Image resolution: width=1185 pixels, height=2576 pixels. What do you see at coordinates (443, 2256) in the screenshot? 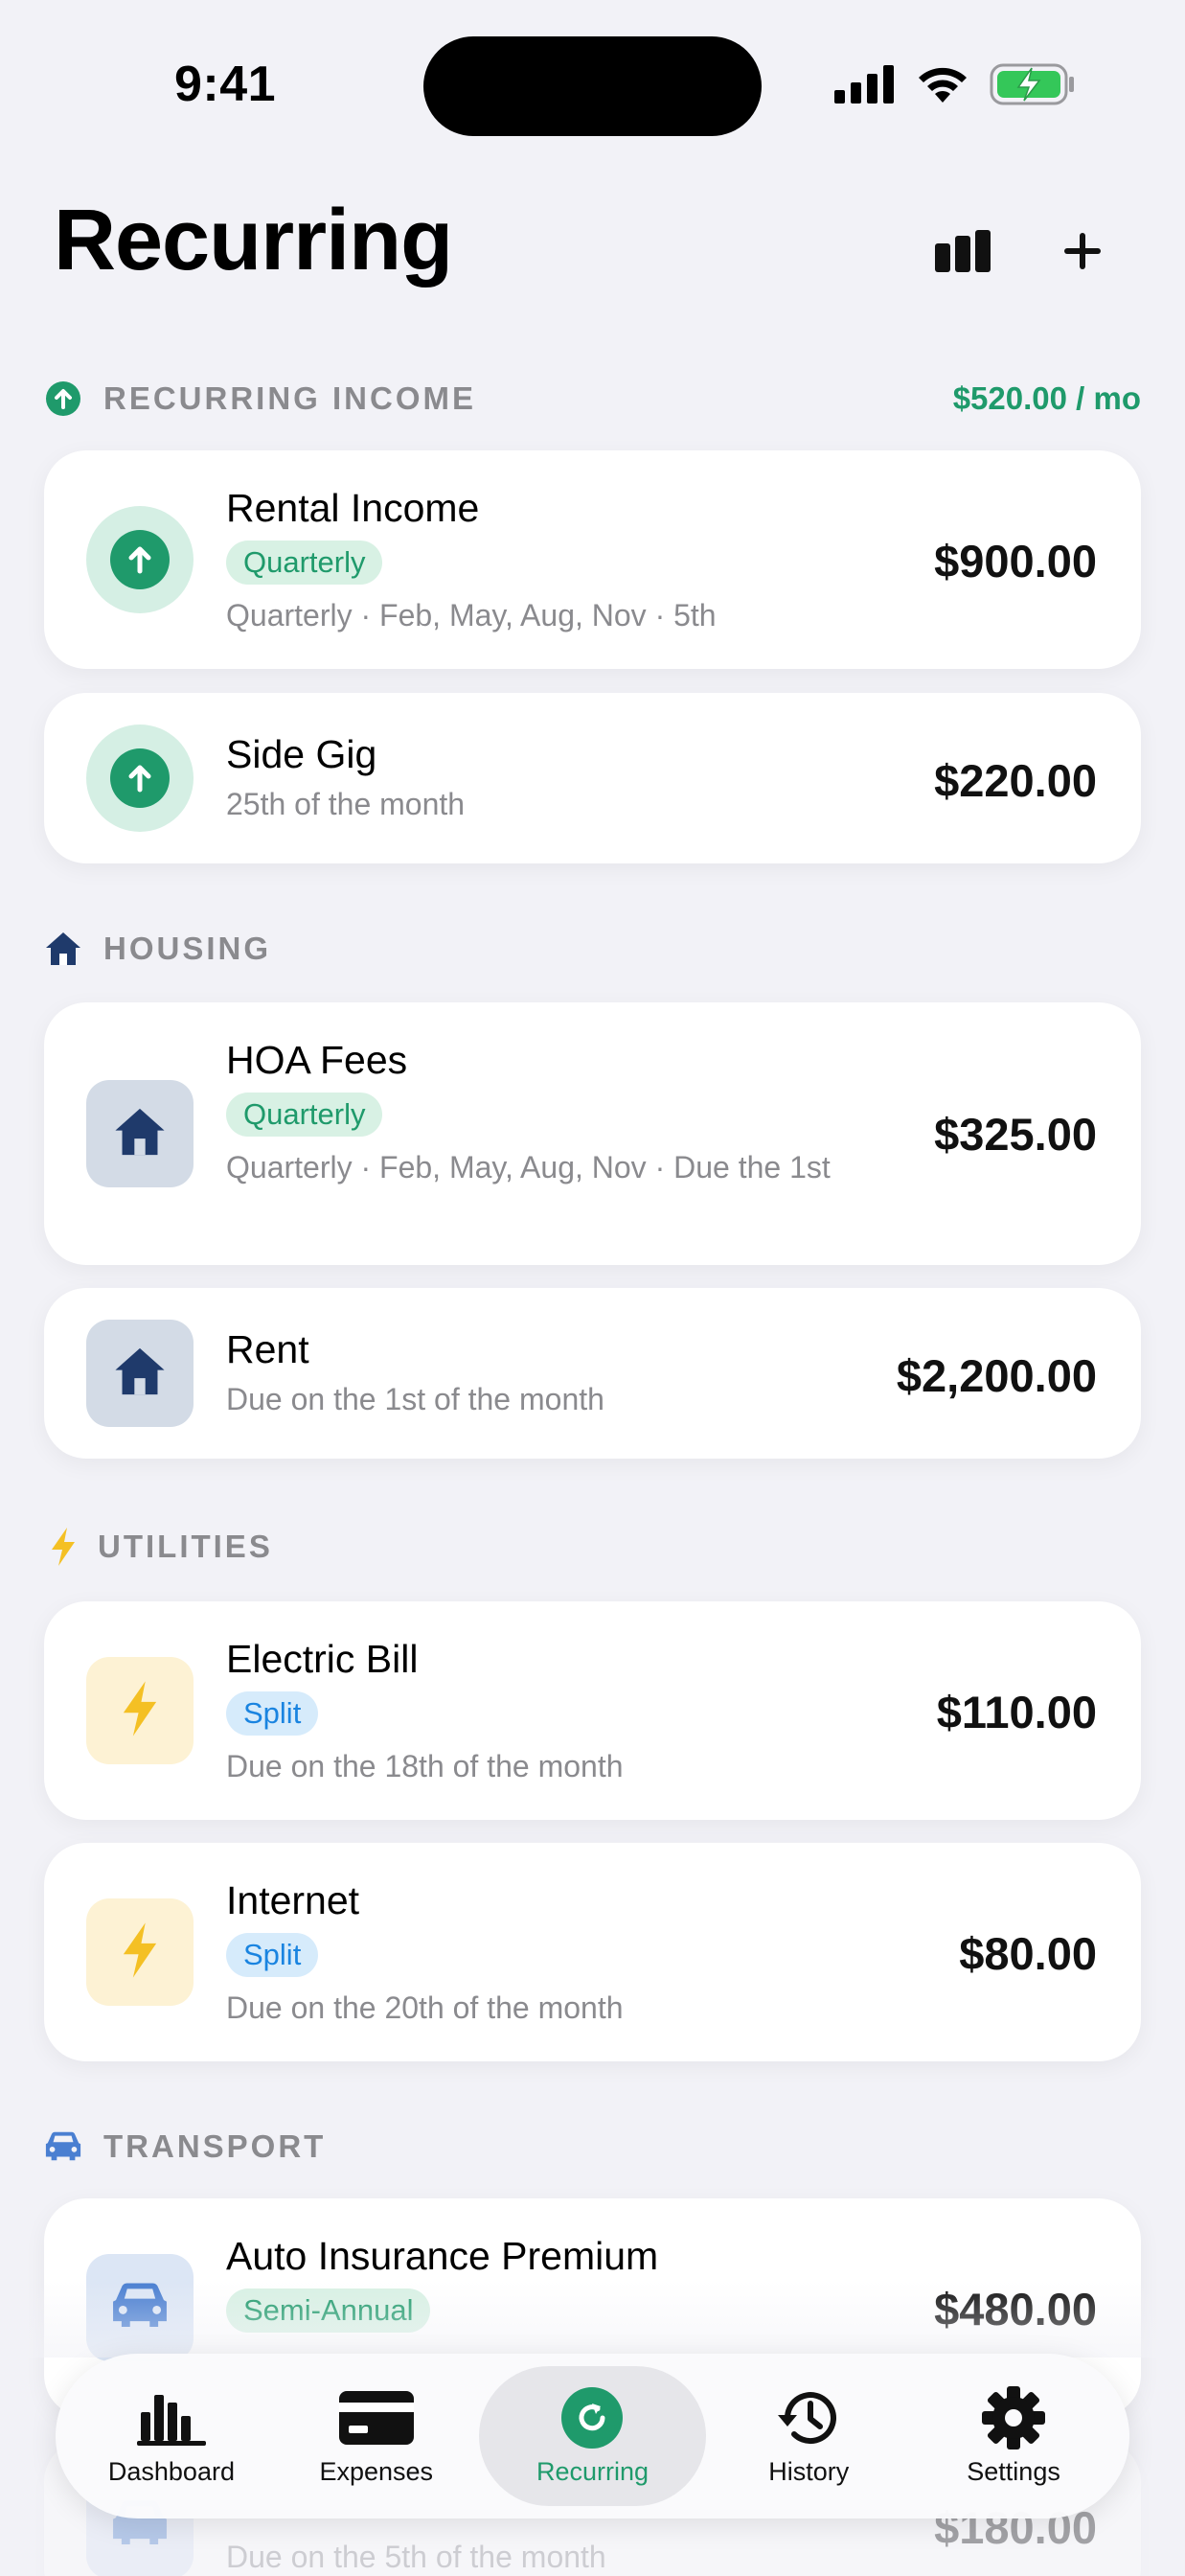
I see `item-name: Auto Insurance Premium` at bounding box center [443, 2256].